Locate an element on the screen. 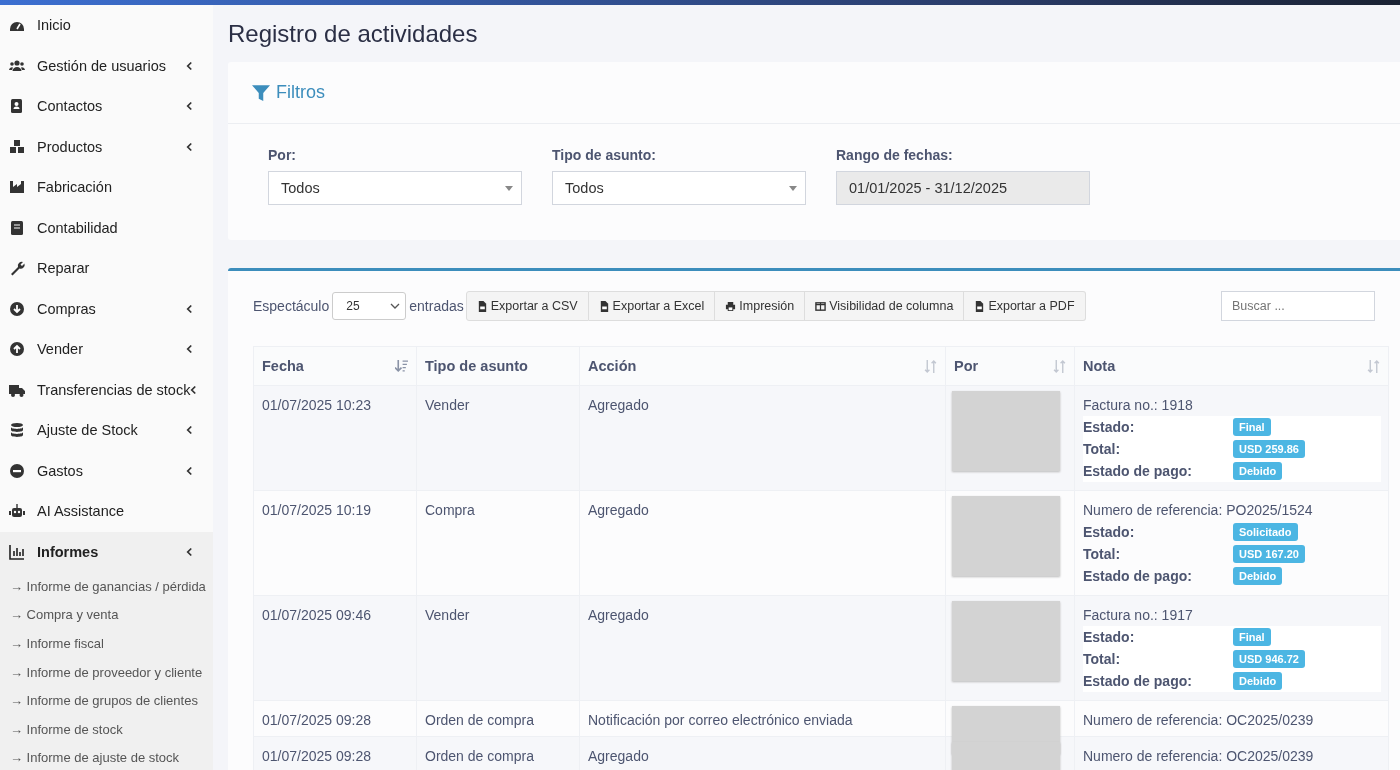  sidebar-item: Gastos is located at coordinates (106, 470).